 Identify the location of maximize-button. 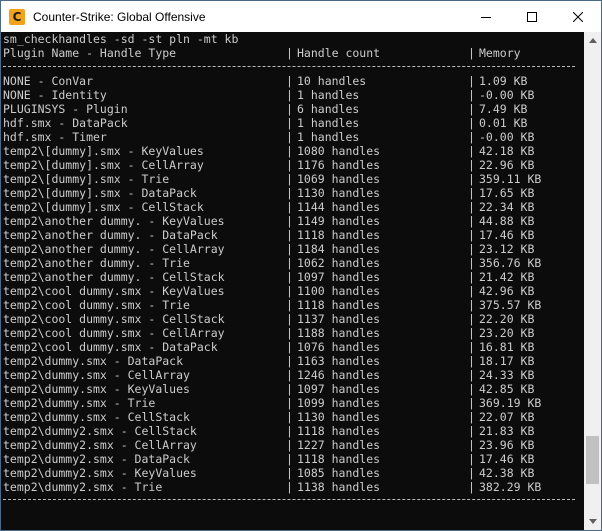
(532, 16).